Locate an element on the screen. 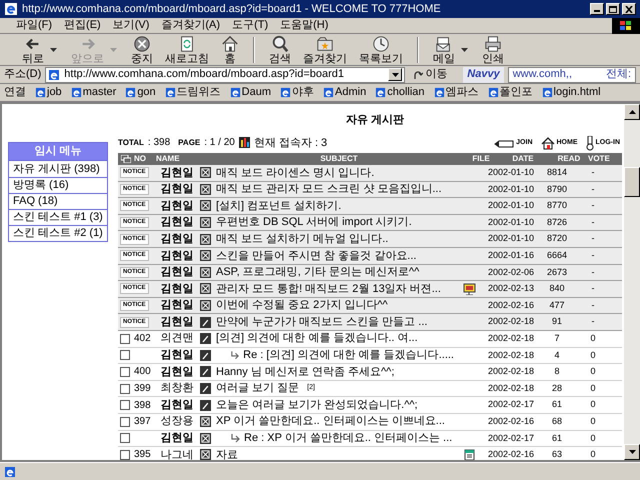  column-header: DATE is located at coordinates (523, 159).